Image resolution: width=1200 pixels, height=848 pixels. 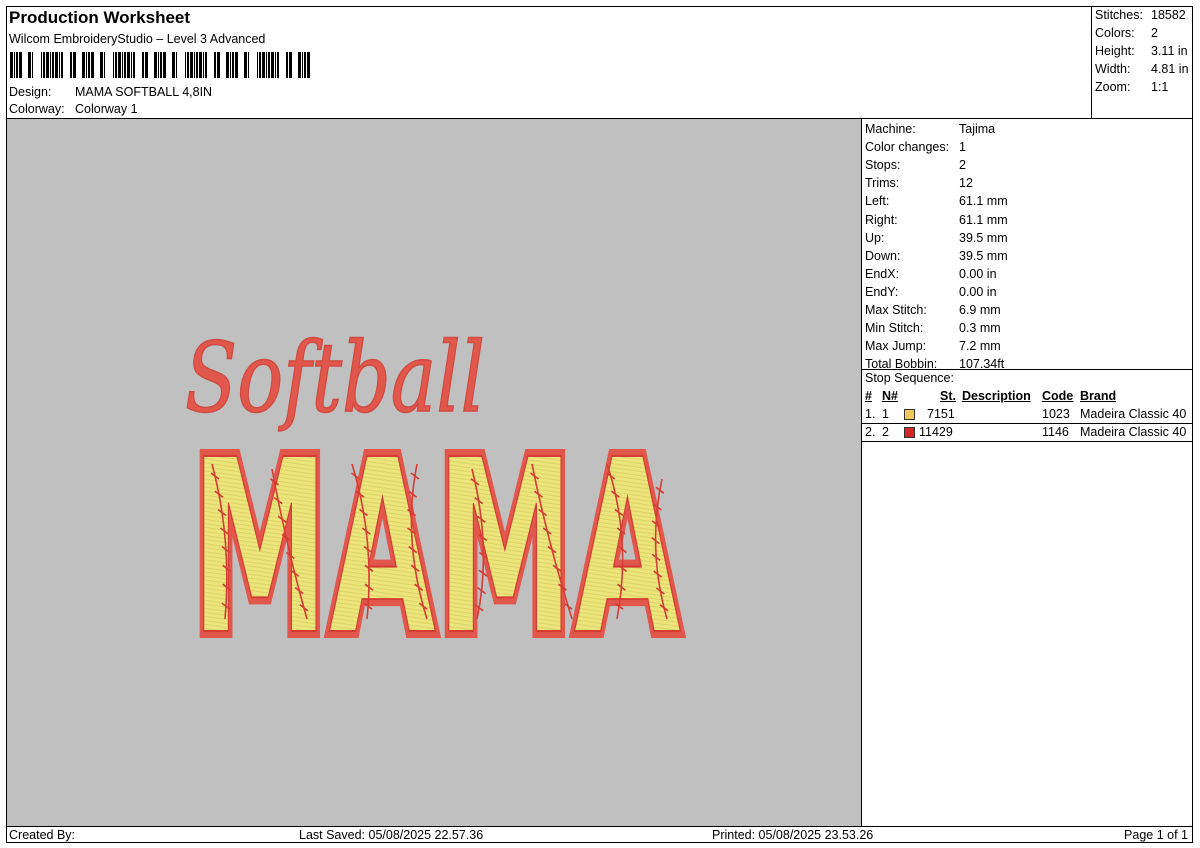 What do you see at coordinates (883, 165) in the screenshot?
I see `machine-info-label: Stops:` at bounding box center [883, 165].